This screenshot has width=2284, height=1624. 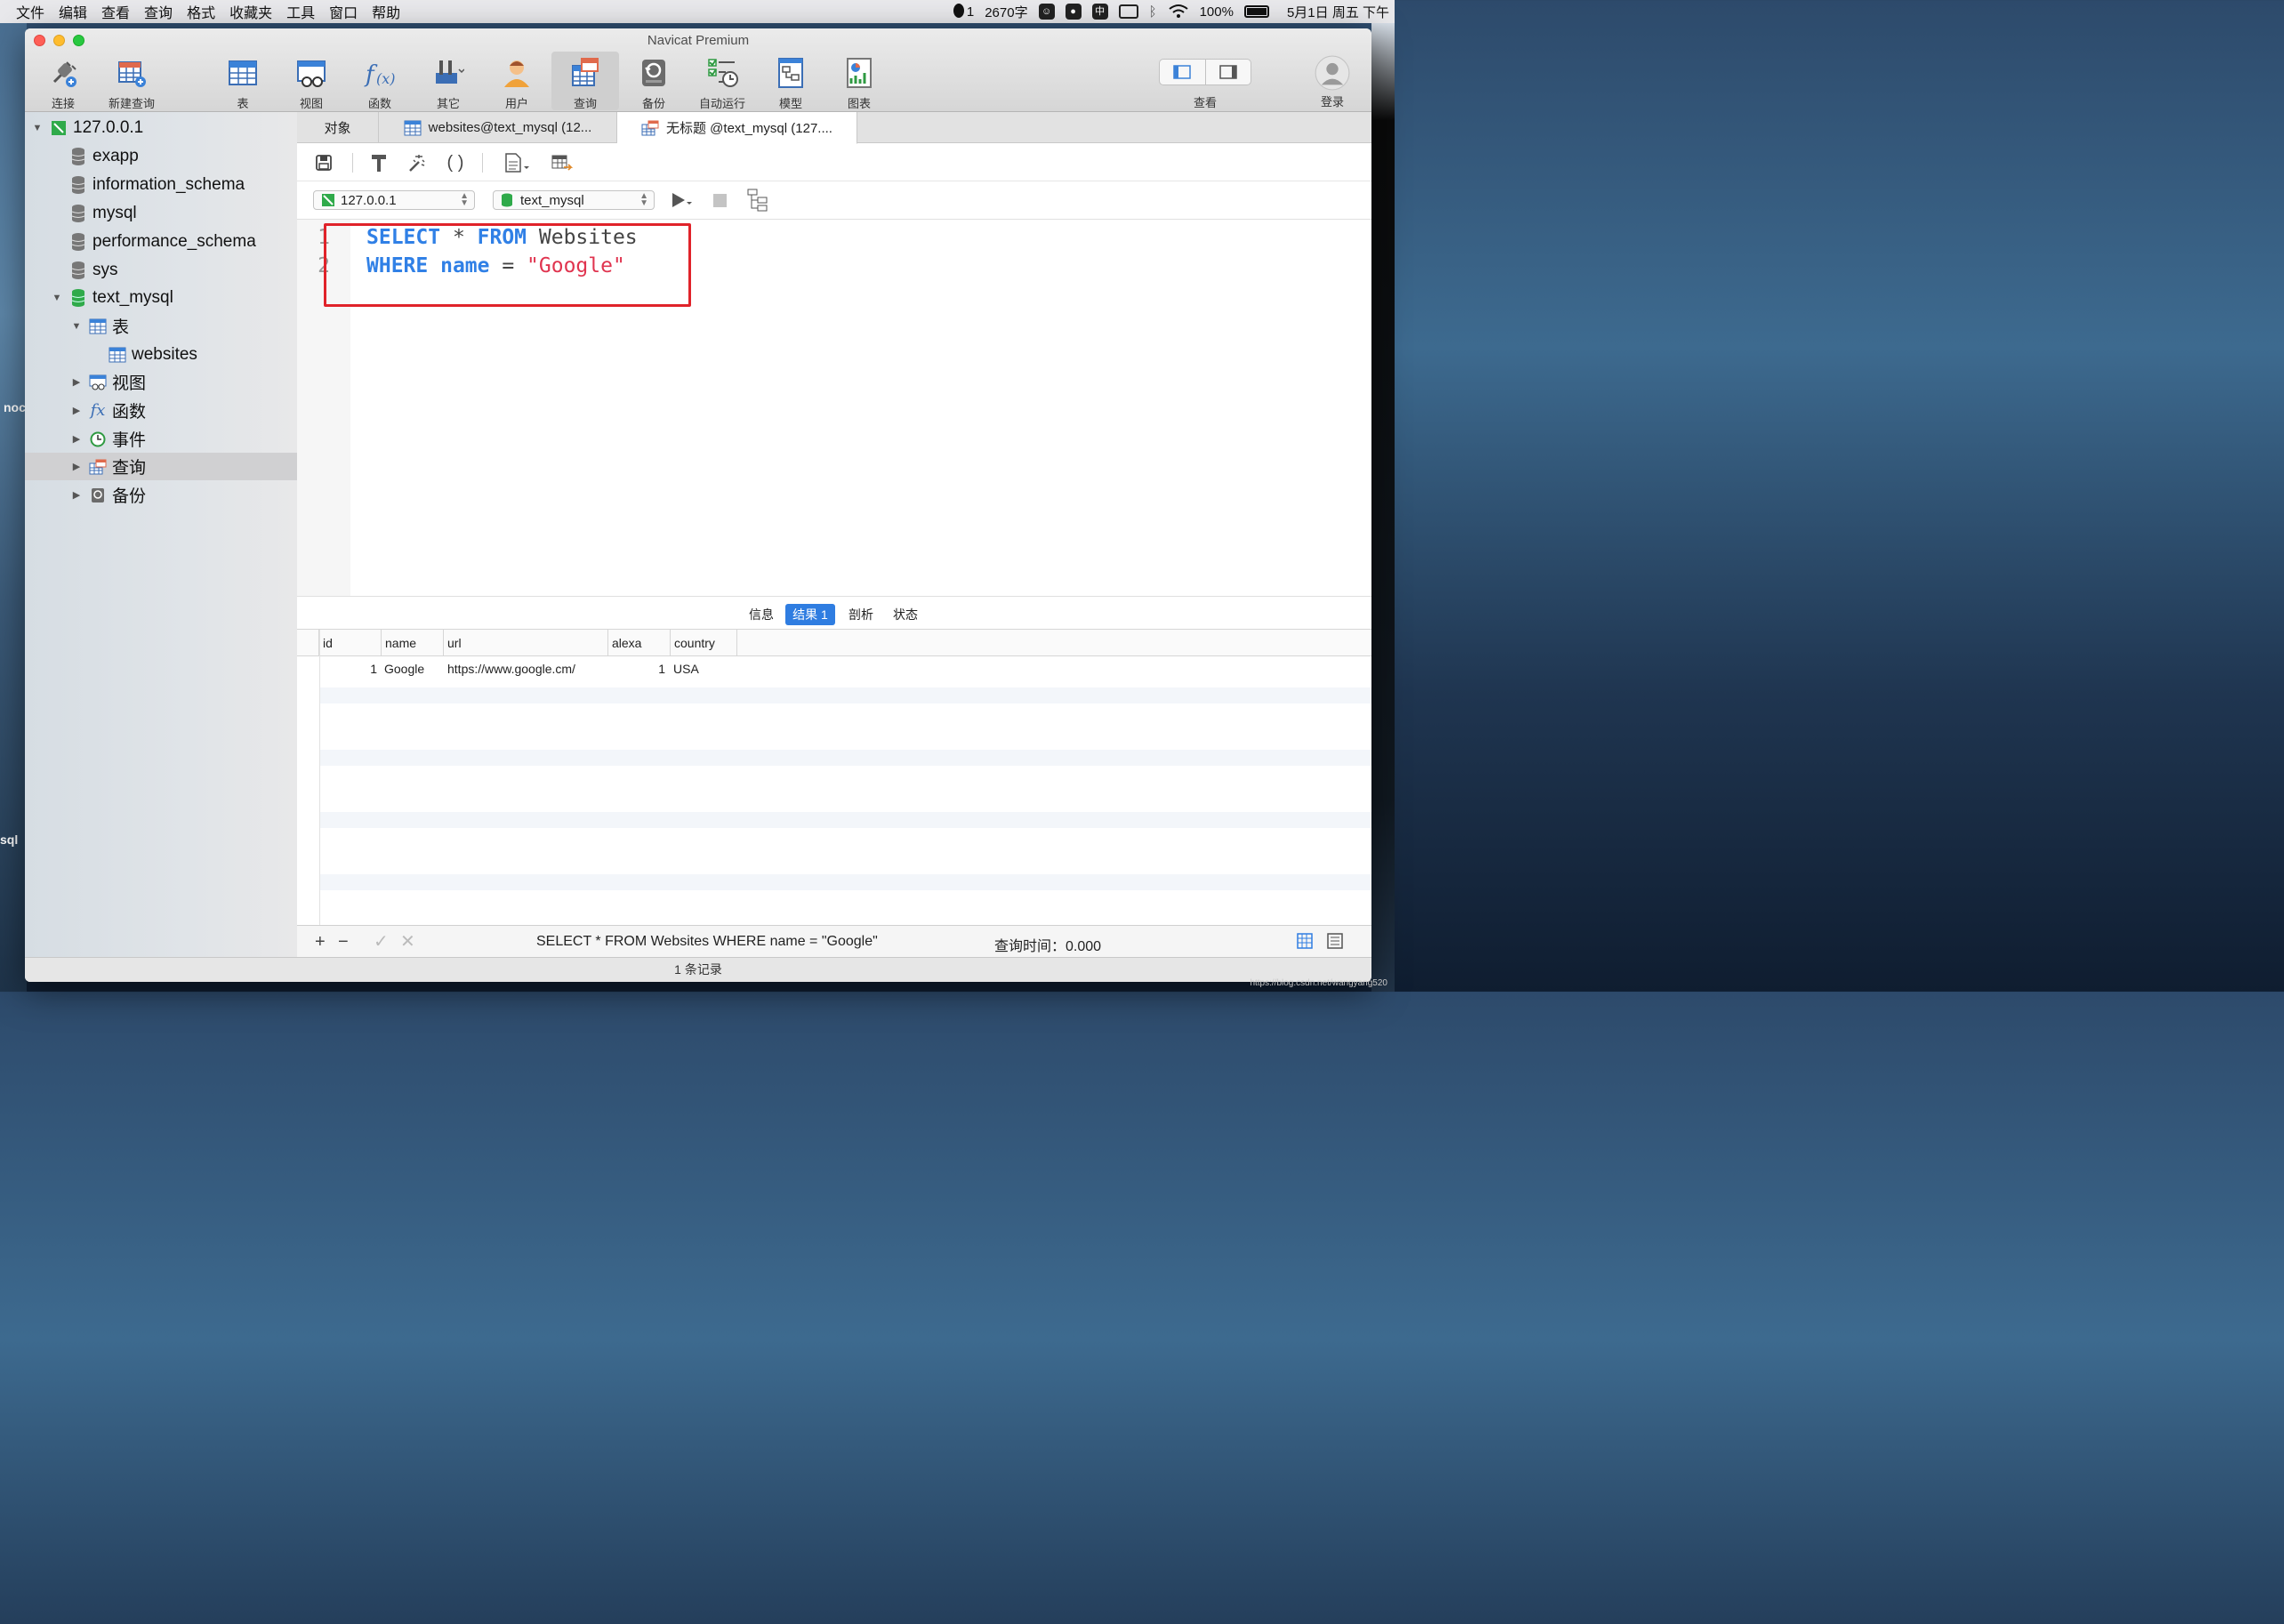 I want to click on input-method-icon: 中, so click(x=1100, y=12).